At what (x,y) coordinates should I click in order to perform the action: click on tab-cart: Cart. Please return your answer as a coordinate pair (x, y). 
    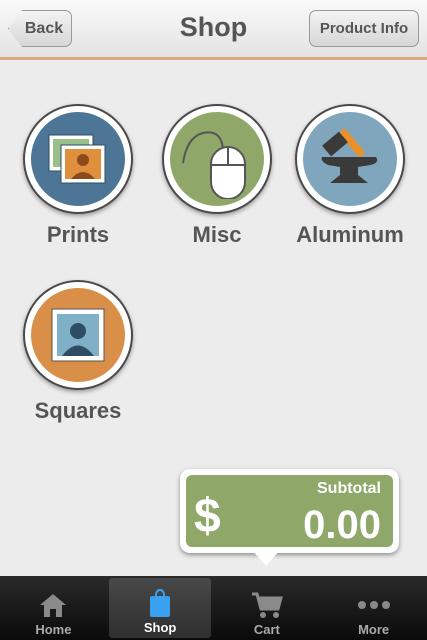
    Looking at the image, I should click on (267, 608).